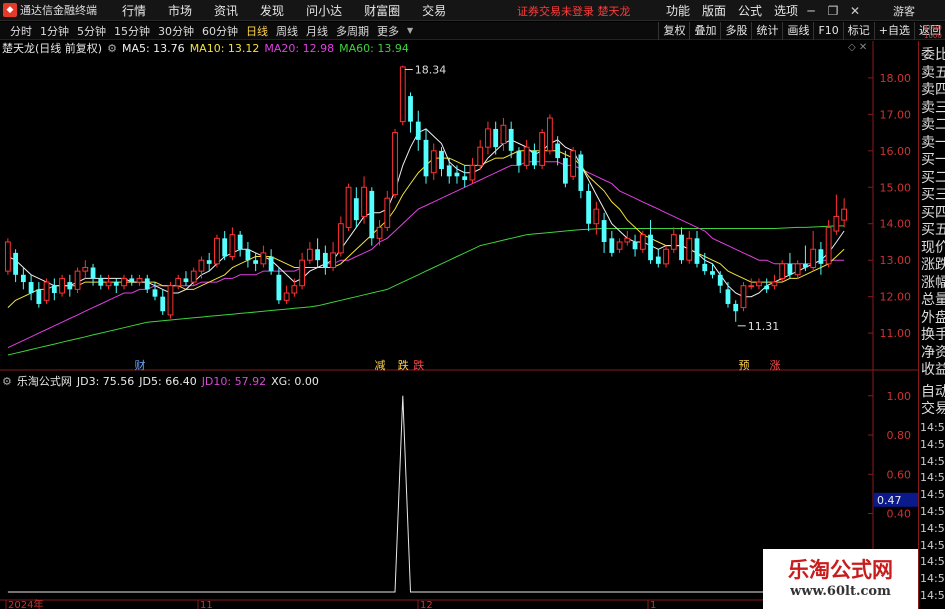  Describe the element at coordinates (932, 528) in the screenshot. I see `sidebar-bottom-8: 14:56` at that location.